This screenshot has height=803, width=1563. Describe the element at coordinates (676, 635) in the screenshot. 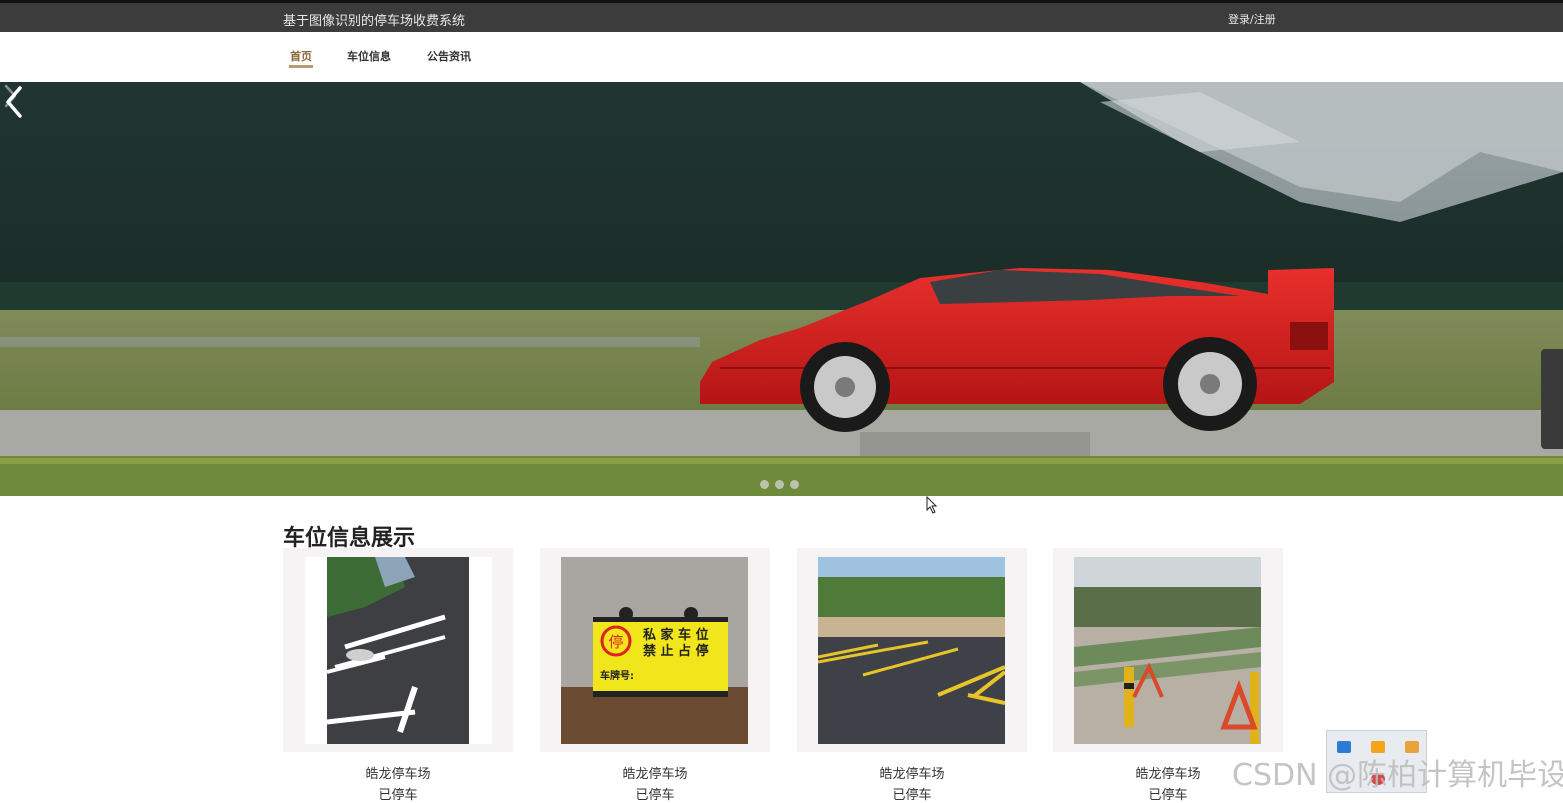

I see `sign-line-1: 私 家 车 位` at that location.